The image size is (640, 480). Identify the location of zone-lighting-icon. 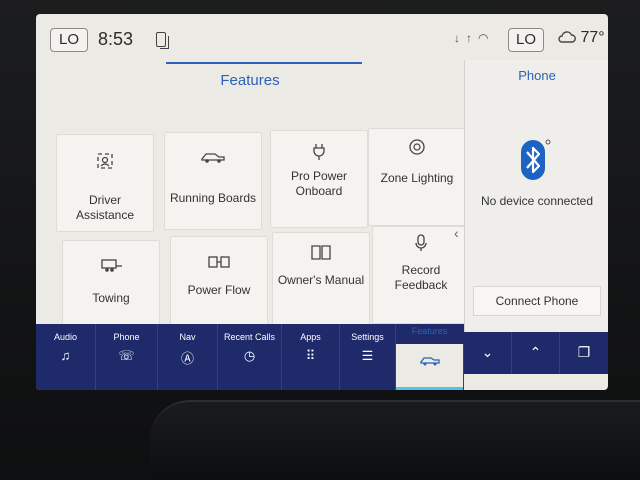
(417, 148).